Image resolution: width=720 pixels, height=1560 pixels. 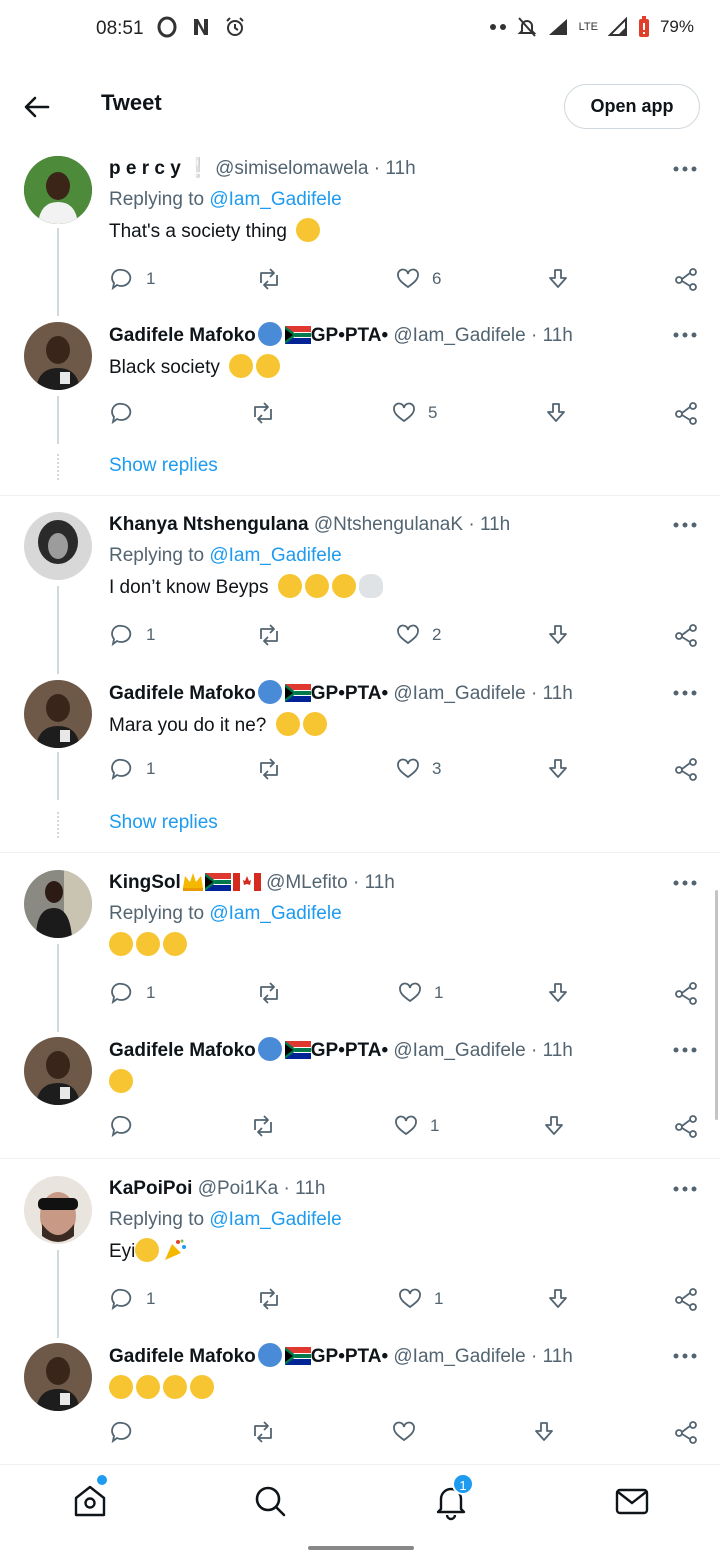 I want to click on gesture-bar, so click(x=361, y=1548).